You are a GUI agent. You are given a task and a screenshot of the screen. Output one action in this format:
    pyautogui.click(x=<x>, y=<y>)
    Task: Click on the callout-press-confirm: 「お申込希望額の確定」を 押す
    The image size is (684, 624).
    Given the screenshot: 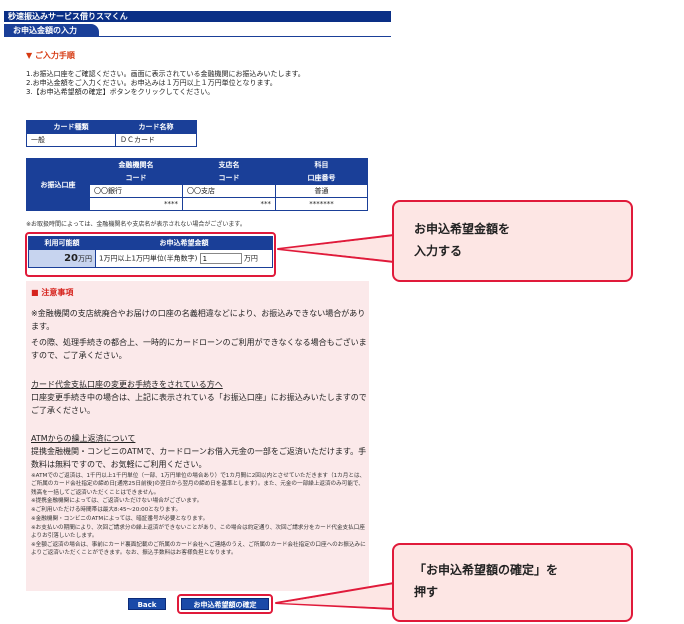 What is the action you would take?
    pyautogui.click(x=512, y=582)
    